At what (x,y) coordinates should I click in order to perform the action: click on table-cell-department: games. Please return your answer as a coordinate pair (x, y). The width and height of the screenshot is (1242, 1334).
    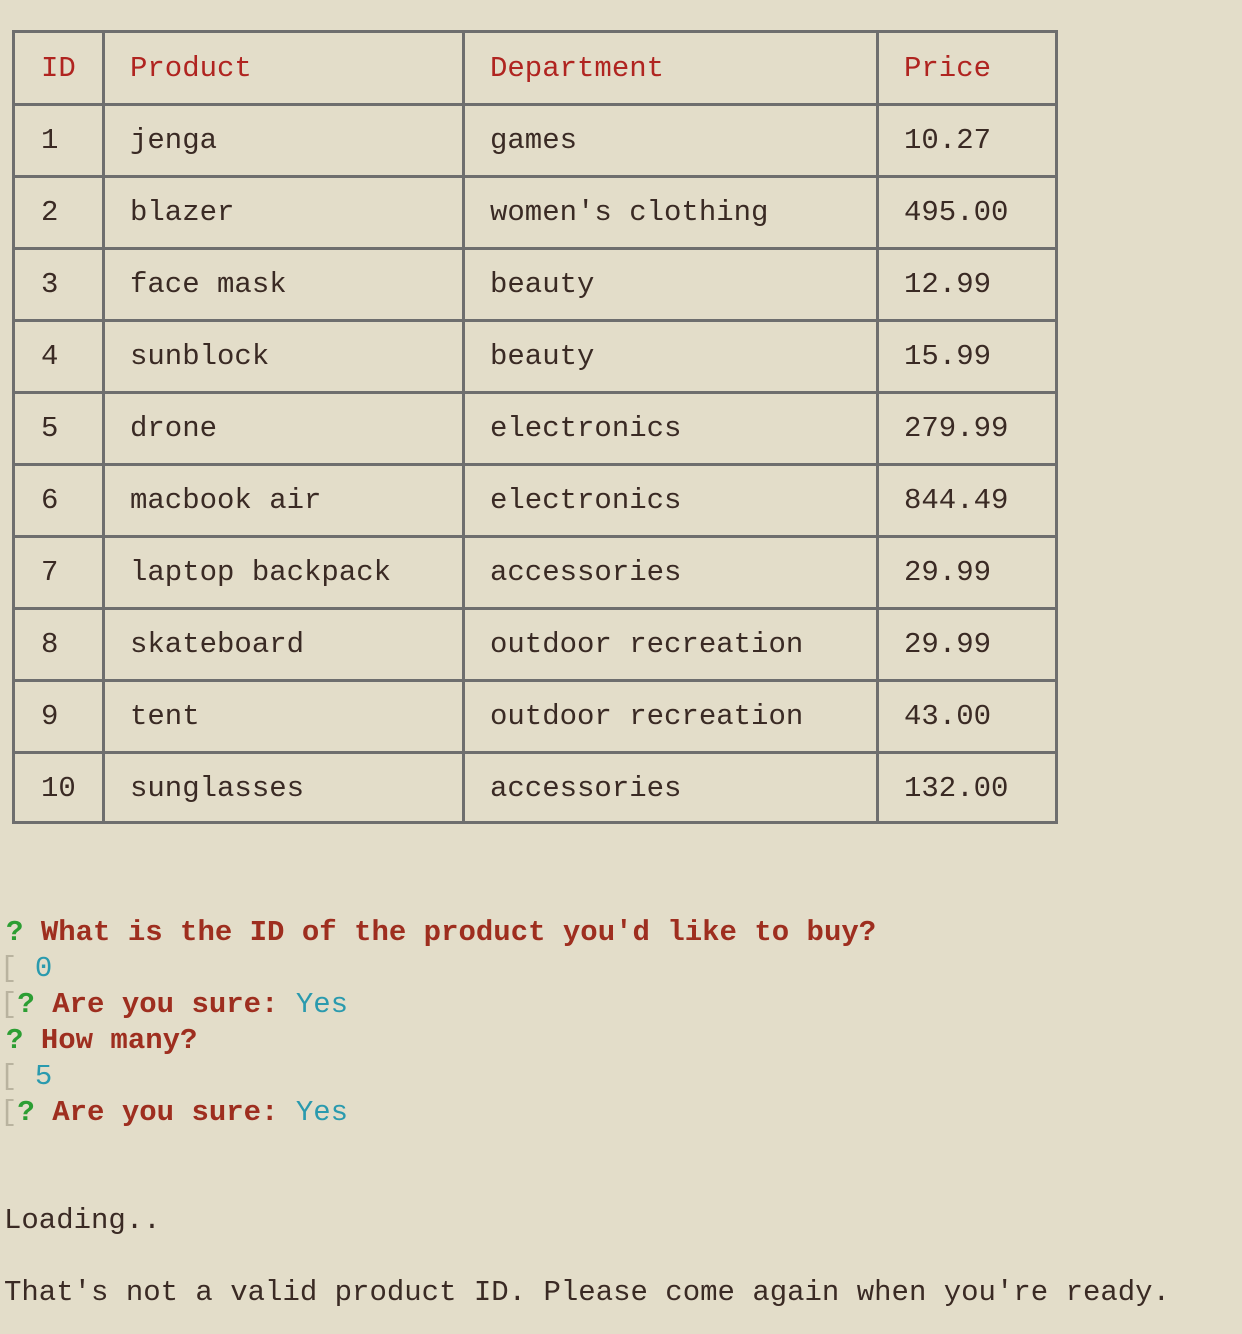
    Looking at the image, I should click on (534, 140).